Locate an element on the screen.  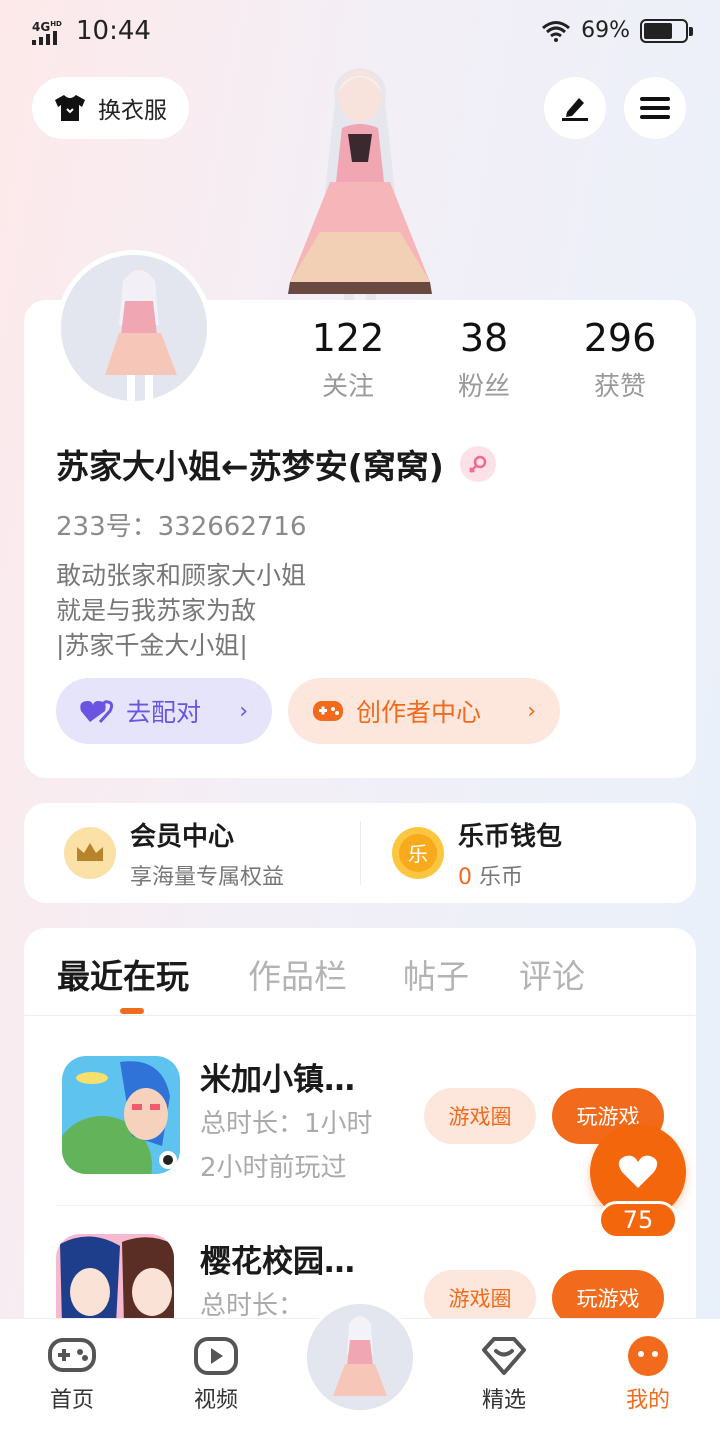
avatar-character-figure is located at coordinates (360, 181).